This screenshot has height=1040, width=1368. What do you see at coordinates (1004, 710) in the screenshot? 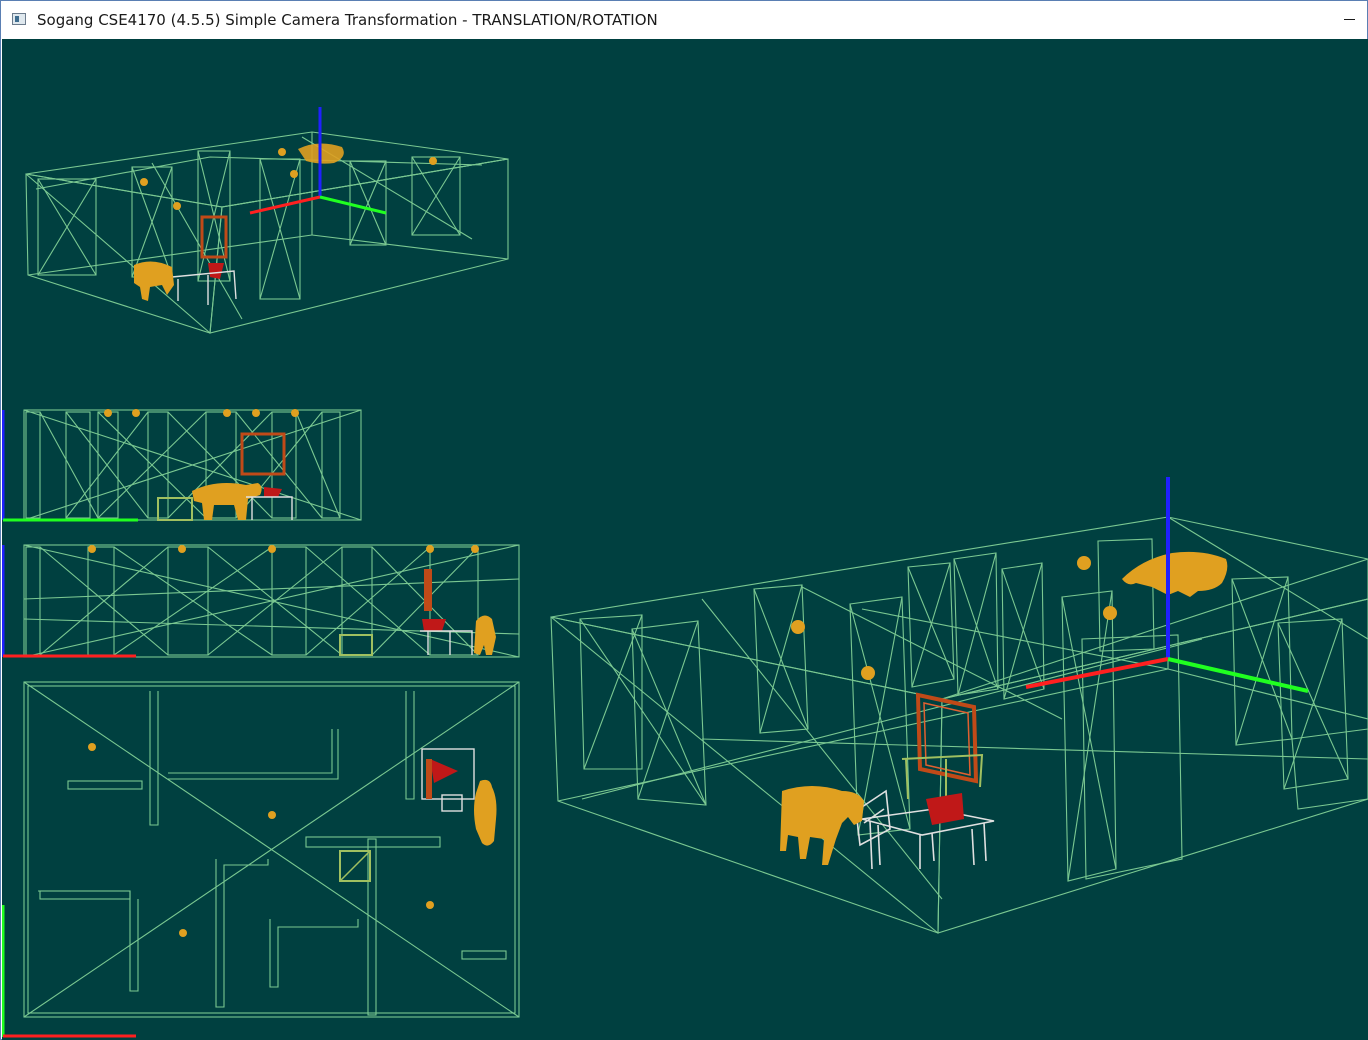
I see `main-objects` at bounding box center [1004, 710].